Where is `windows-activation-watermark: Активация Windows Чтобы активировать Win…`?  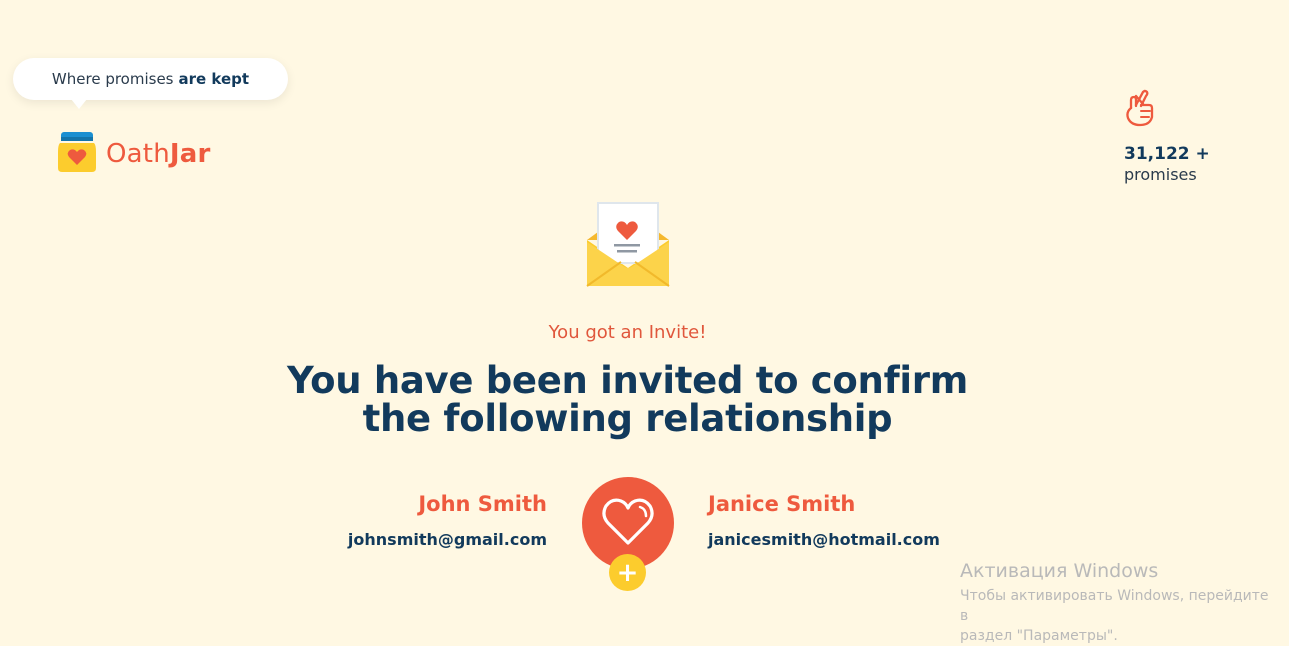
windows-activation-watermark: Активация Windows Чтобы активировать Win… is located at coordinates (1115, 603).